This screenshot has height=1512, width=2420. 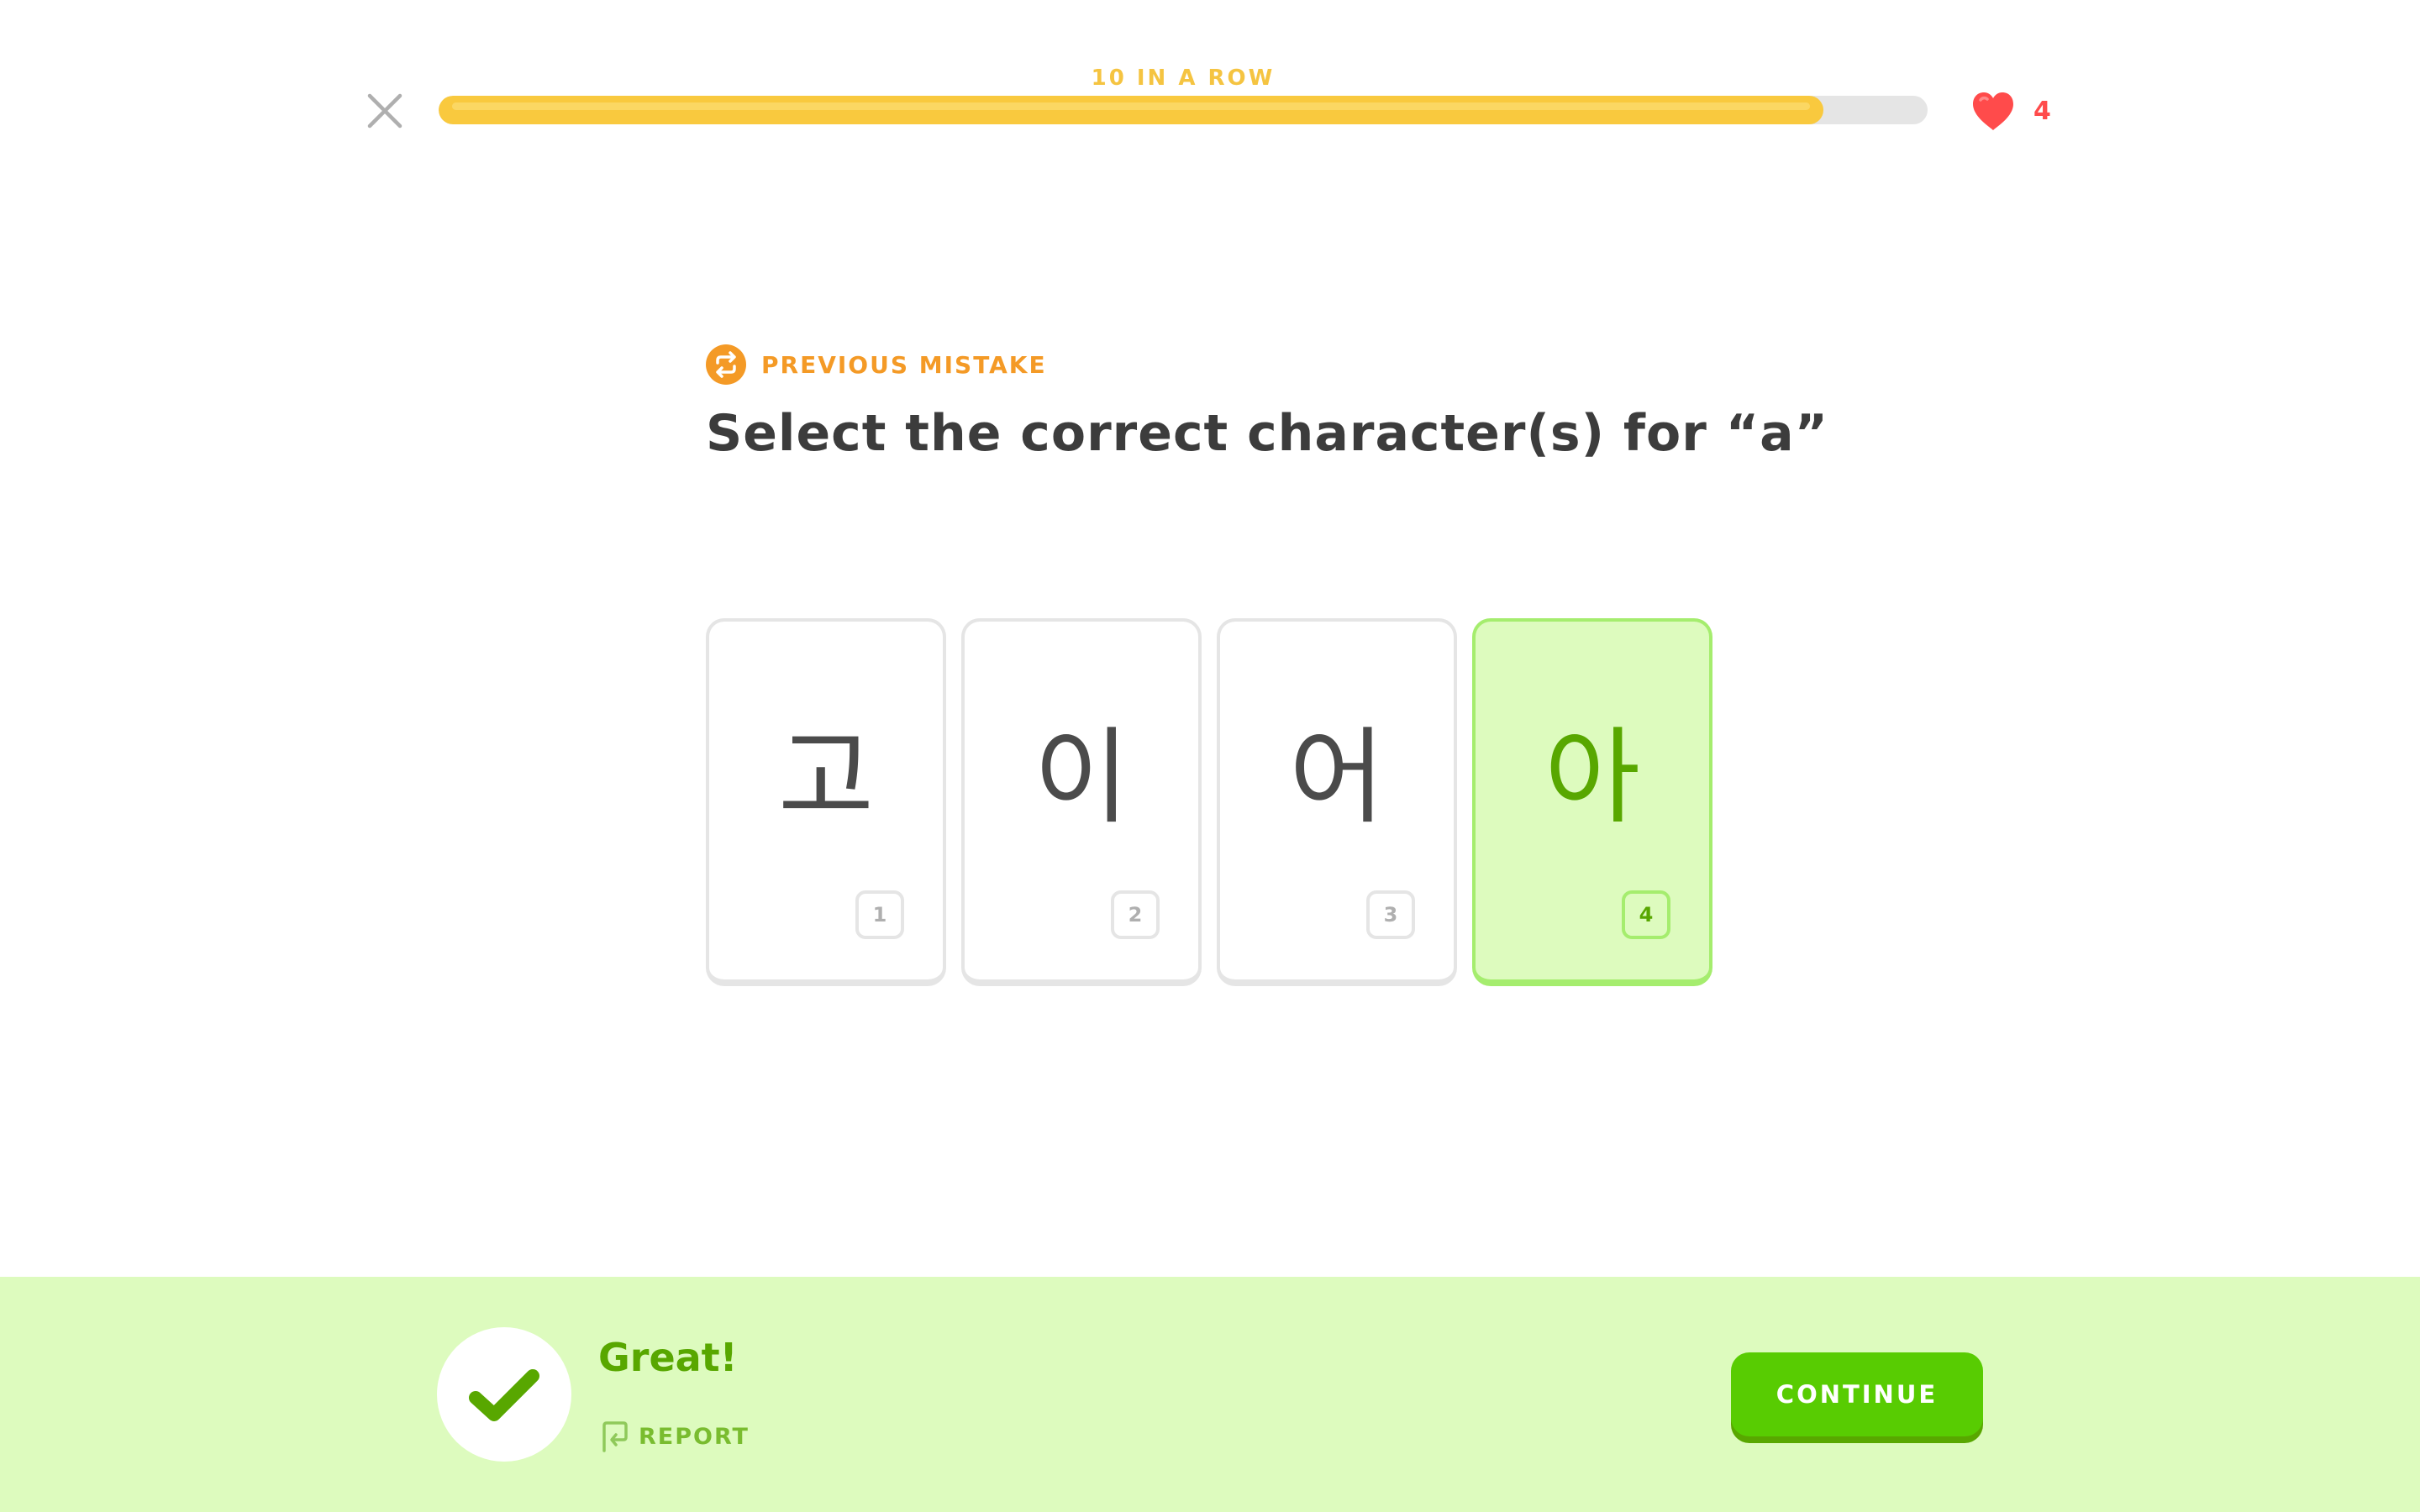 What do you see at coordinates (2042, 111) in the screenshot?
I see `hearts-count: 4` at bounding box center [2042, 111].